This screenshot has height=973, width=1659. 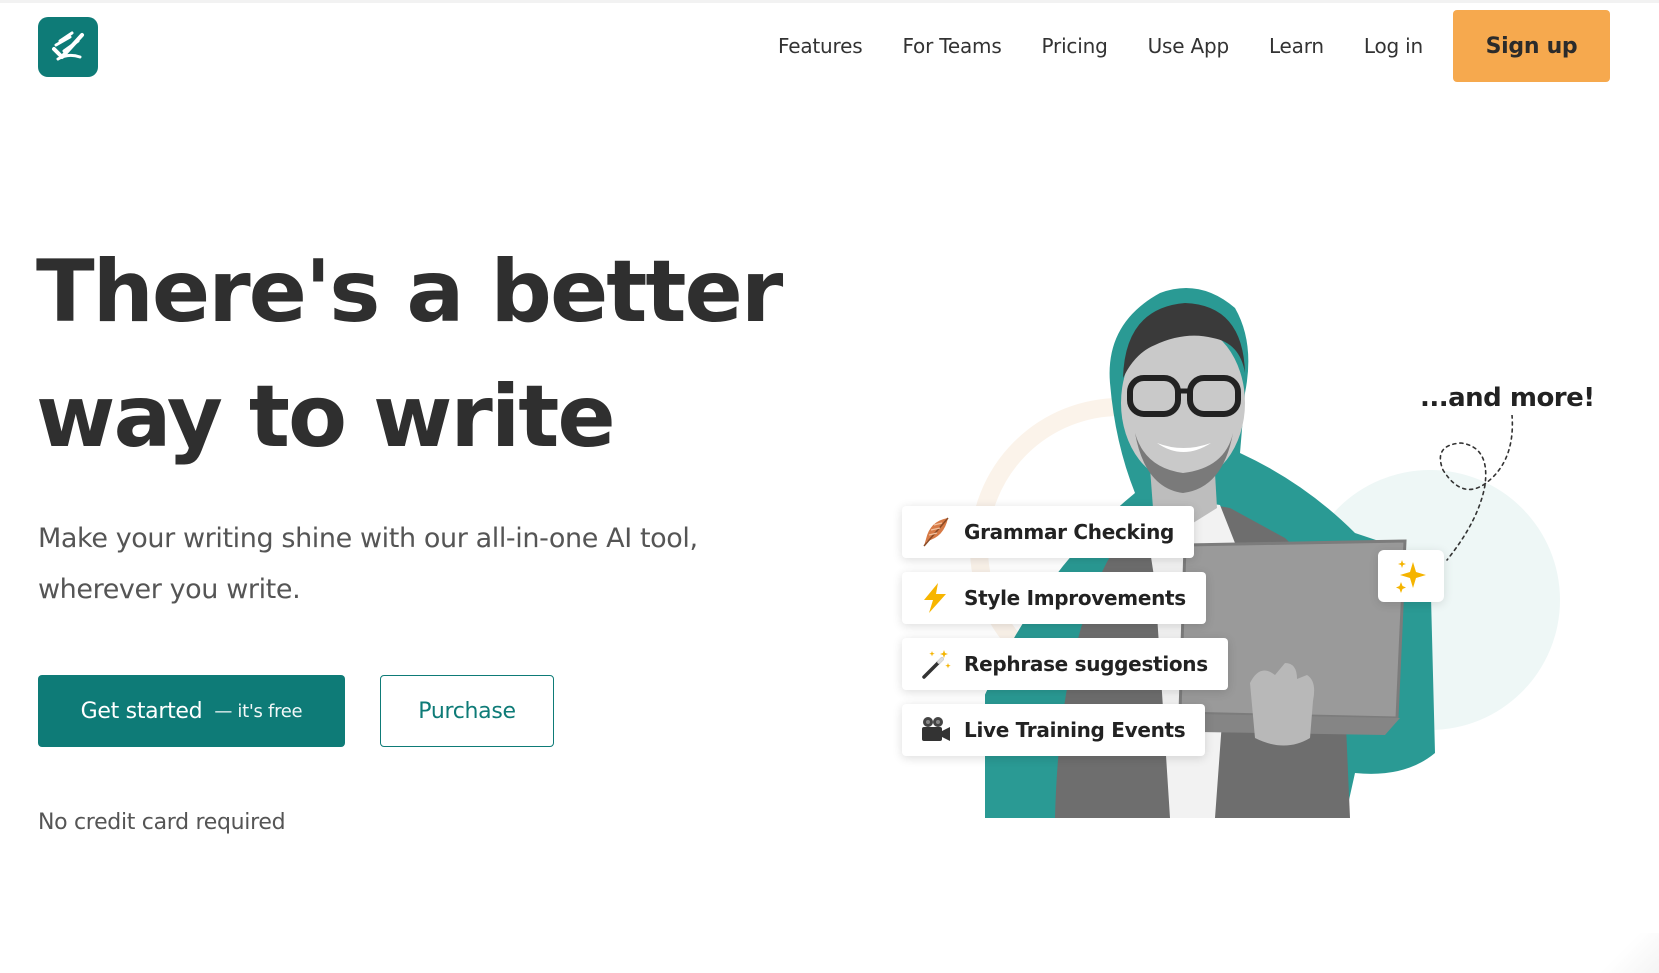 I want to click on nav-pricing: Pricing, so click(x=1075, y=46).